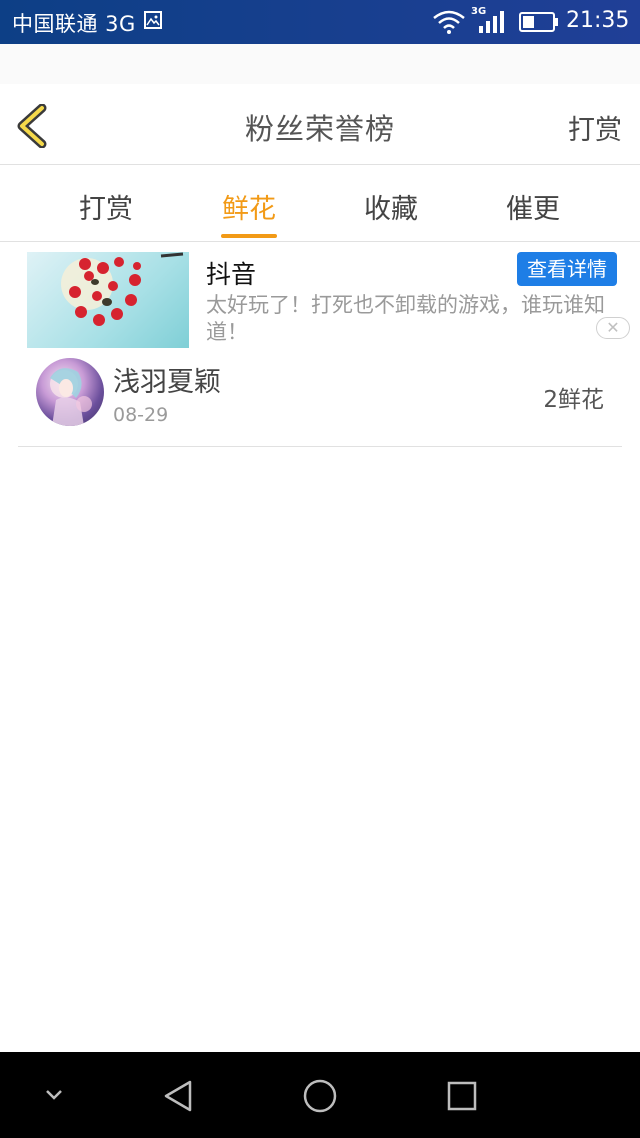 The image size is (640, 1138). I want to click on ad-description: 太好玩了！打死也不卸载的游戏，谁玩谁知道！, so click(405, 318).